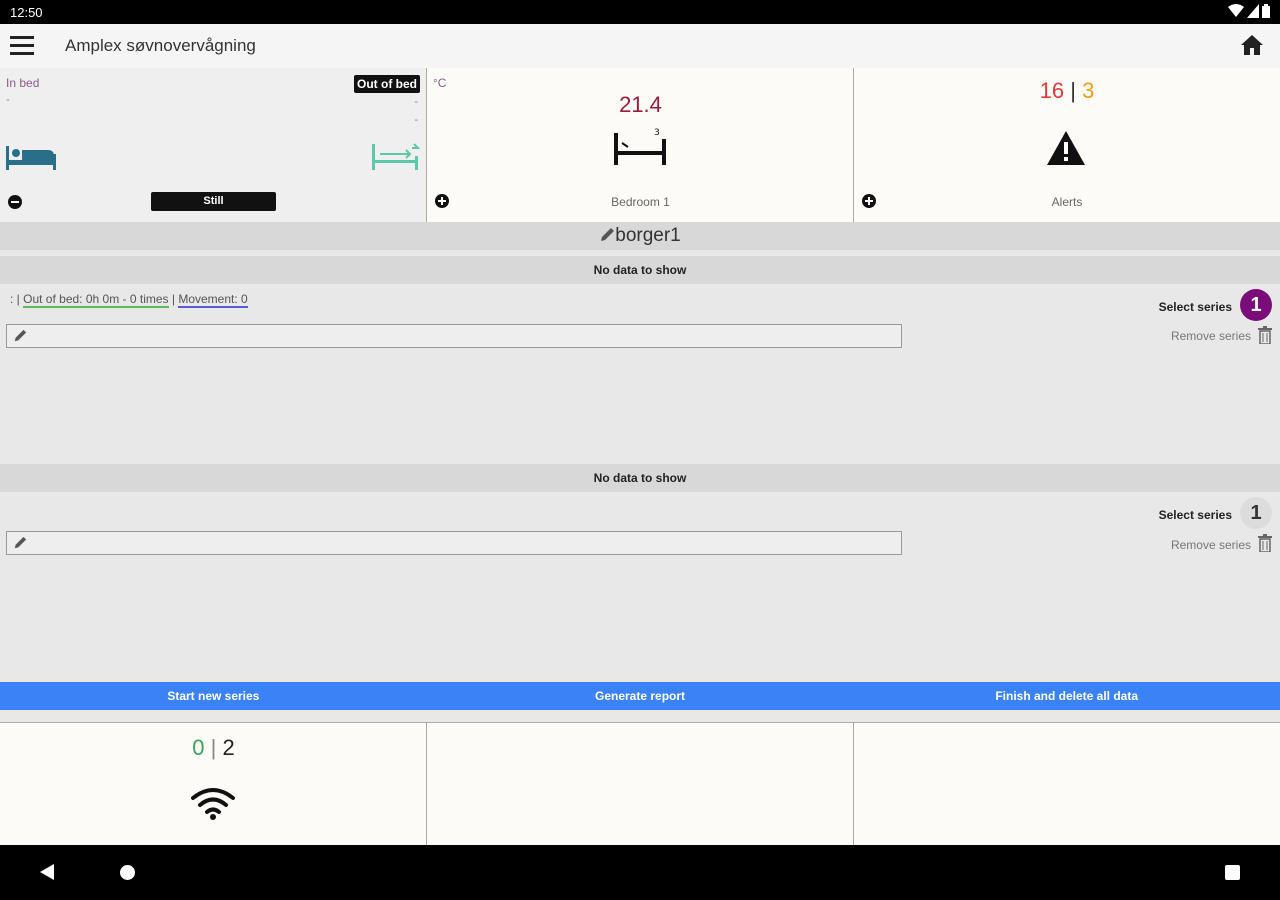 Image resolution: width=1280 pixels, height=900 pixels. Describe the element at coordinates (657, 133) in the screenshot. I see `svg-text: 3` at that location.